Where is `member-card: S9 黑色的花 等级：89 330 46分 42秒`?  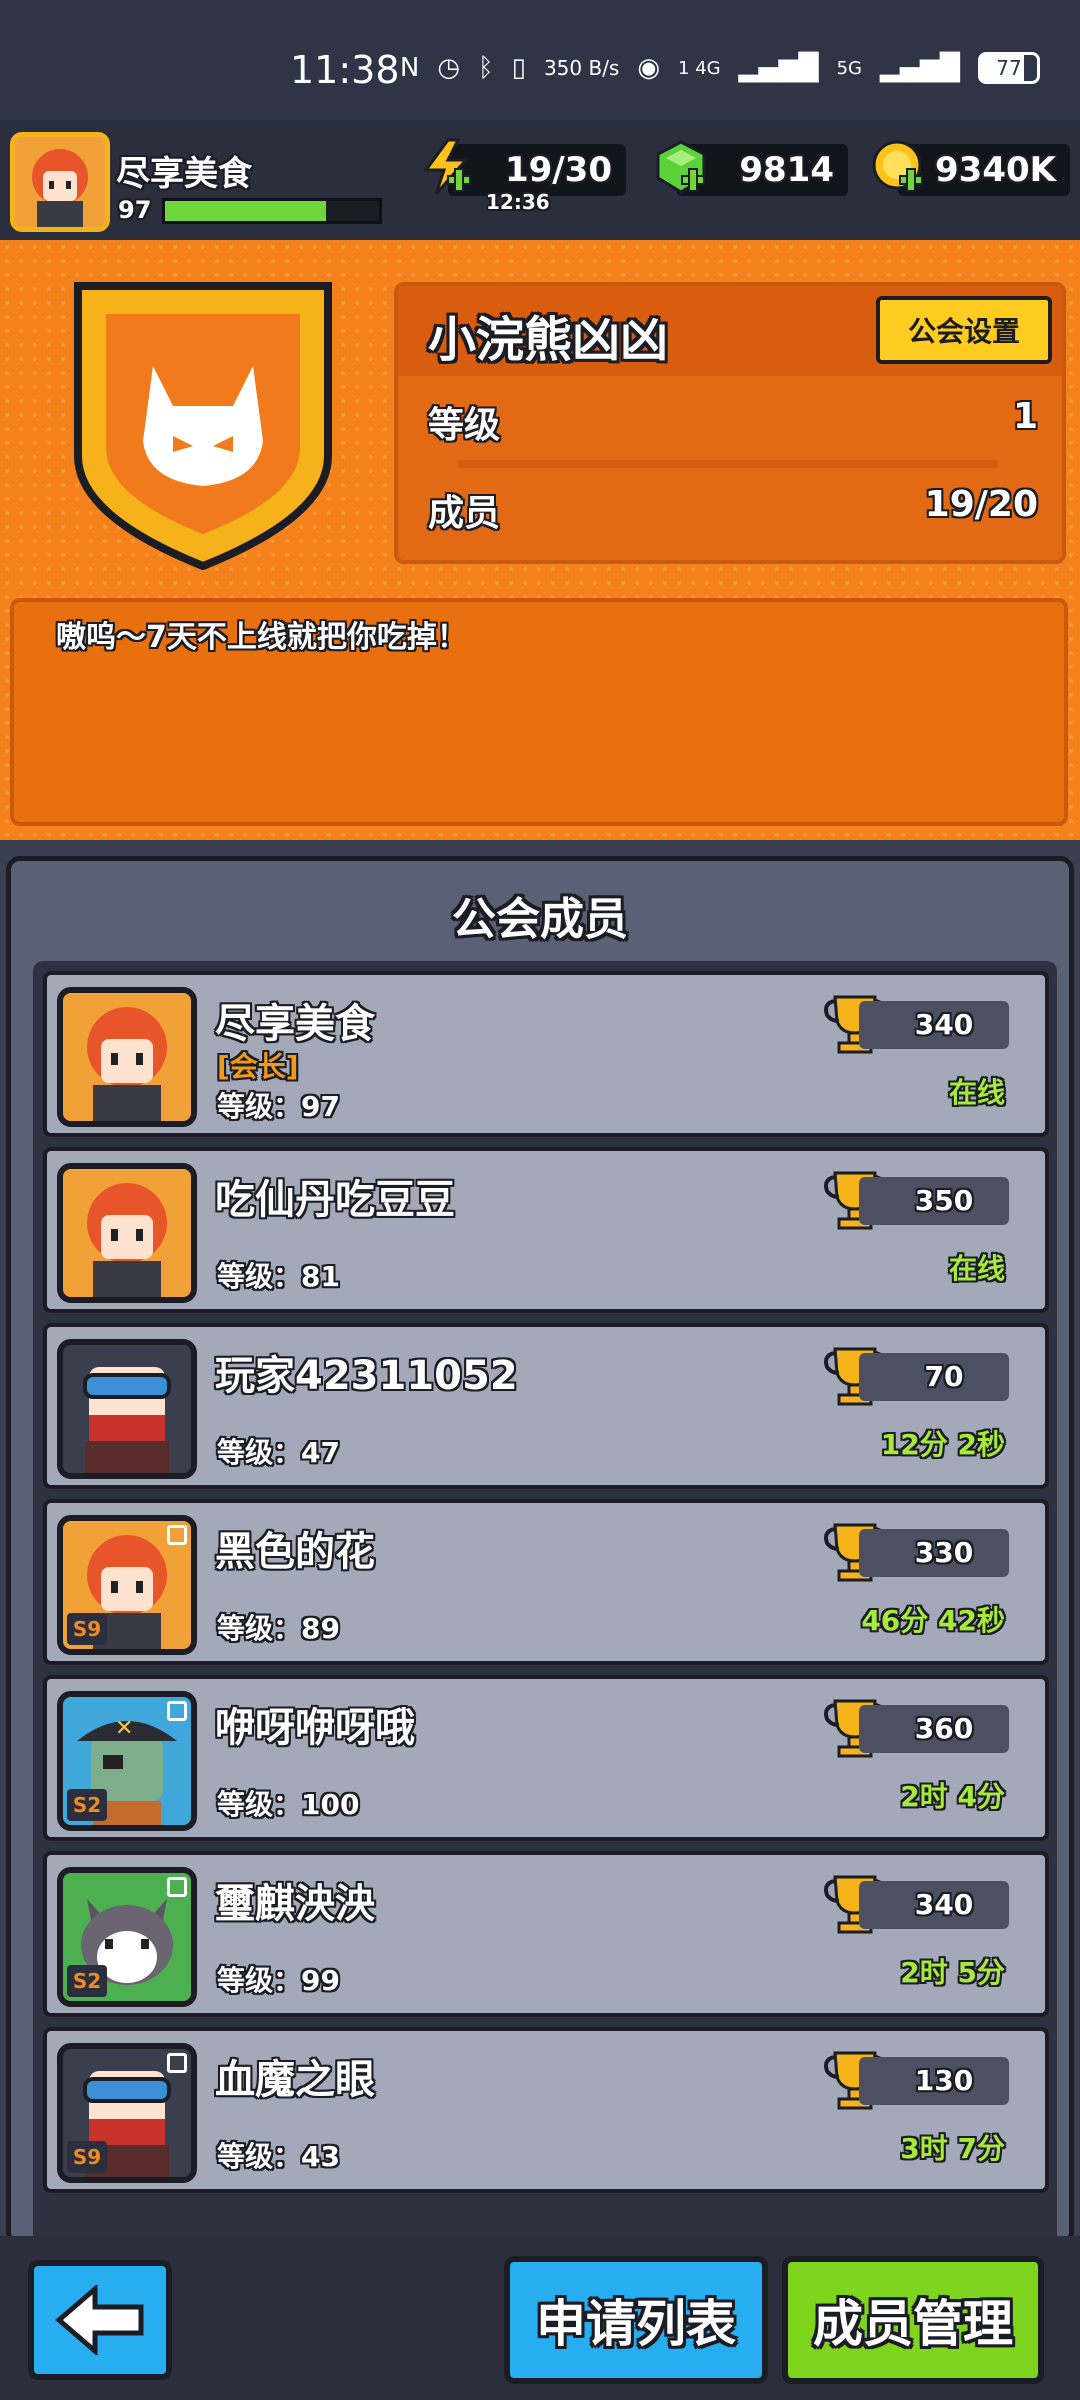
member-card: S9 黑色的花 等级：89 330 46分 42秒 is located at coordinates (546, 1582).